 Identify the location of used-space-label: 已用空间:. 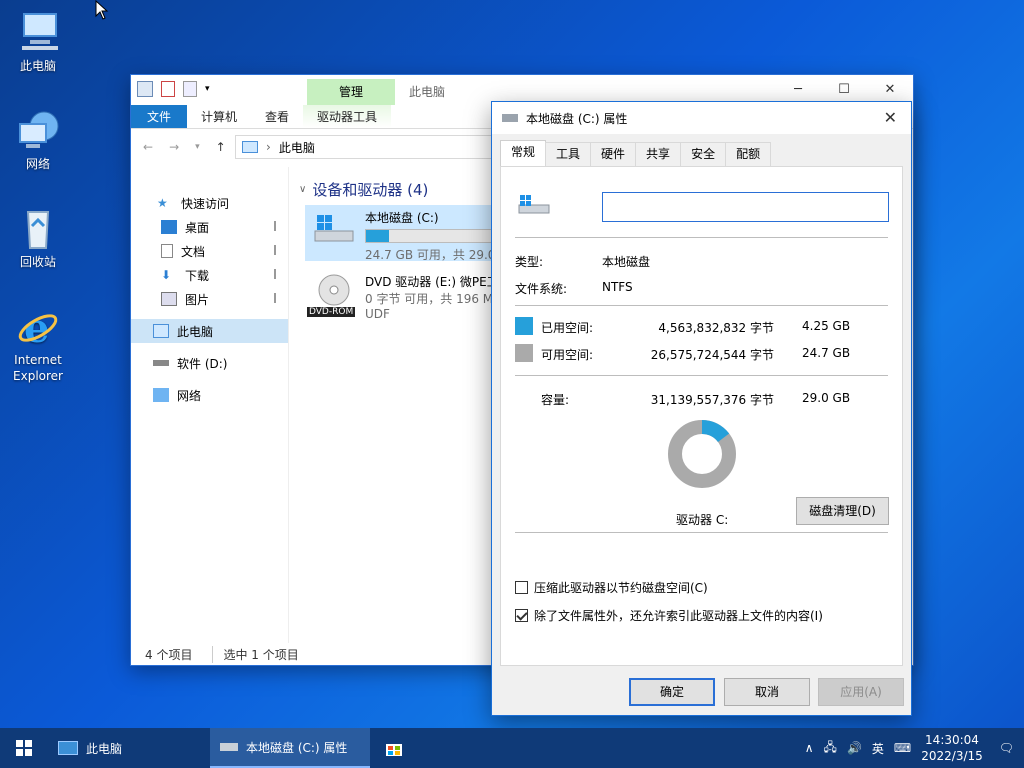
(567, 328).